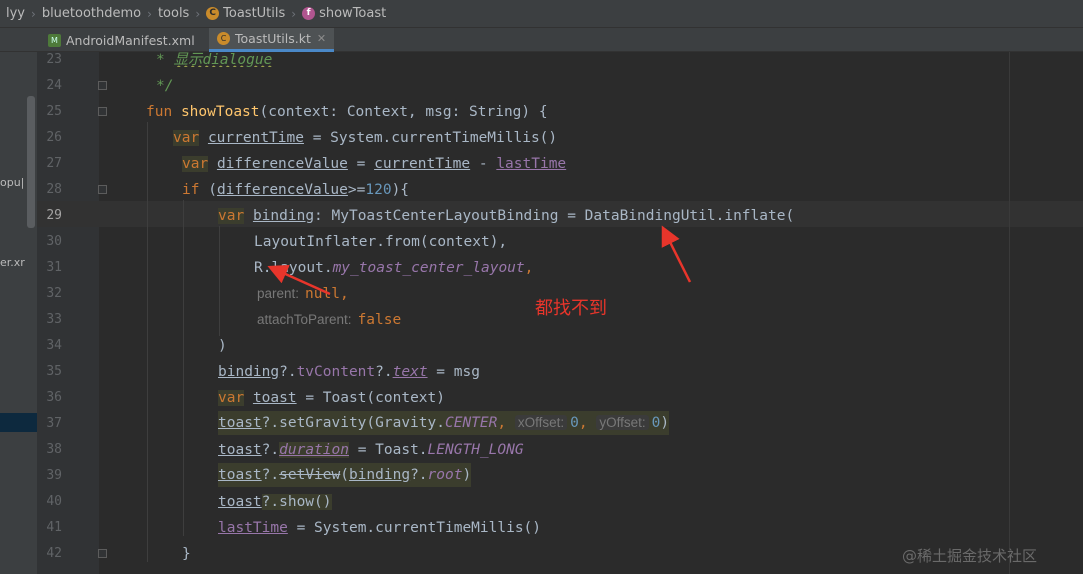  I want to click on function-name-token: showToast, so click(220, 112).